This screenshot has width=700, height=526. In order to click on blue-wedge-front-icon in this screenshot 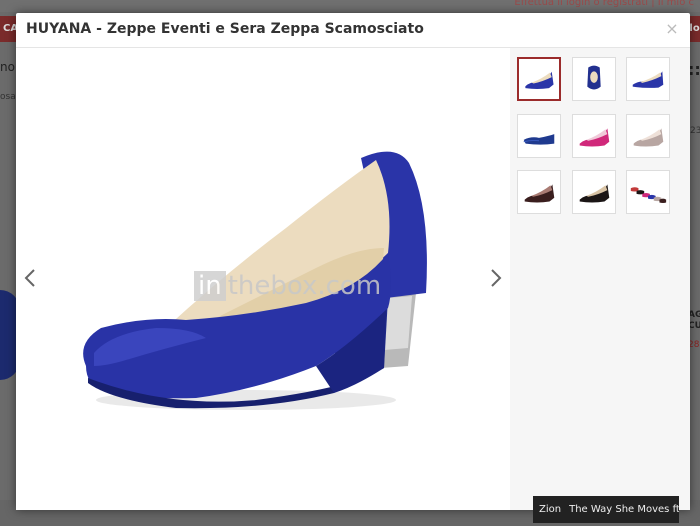, I will do `click(594, 77)`.